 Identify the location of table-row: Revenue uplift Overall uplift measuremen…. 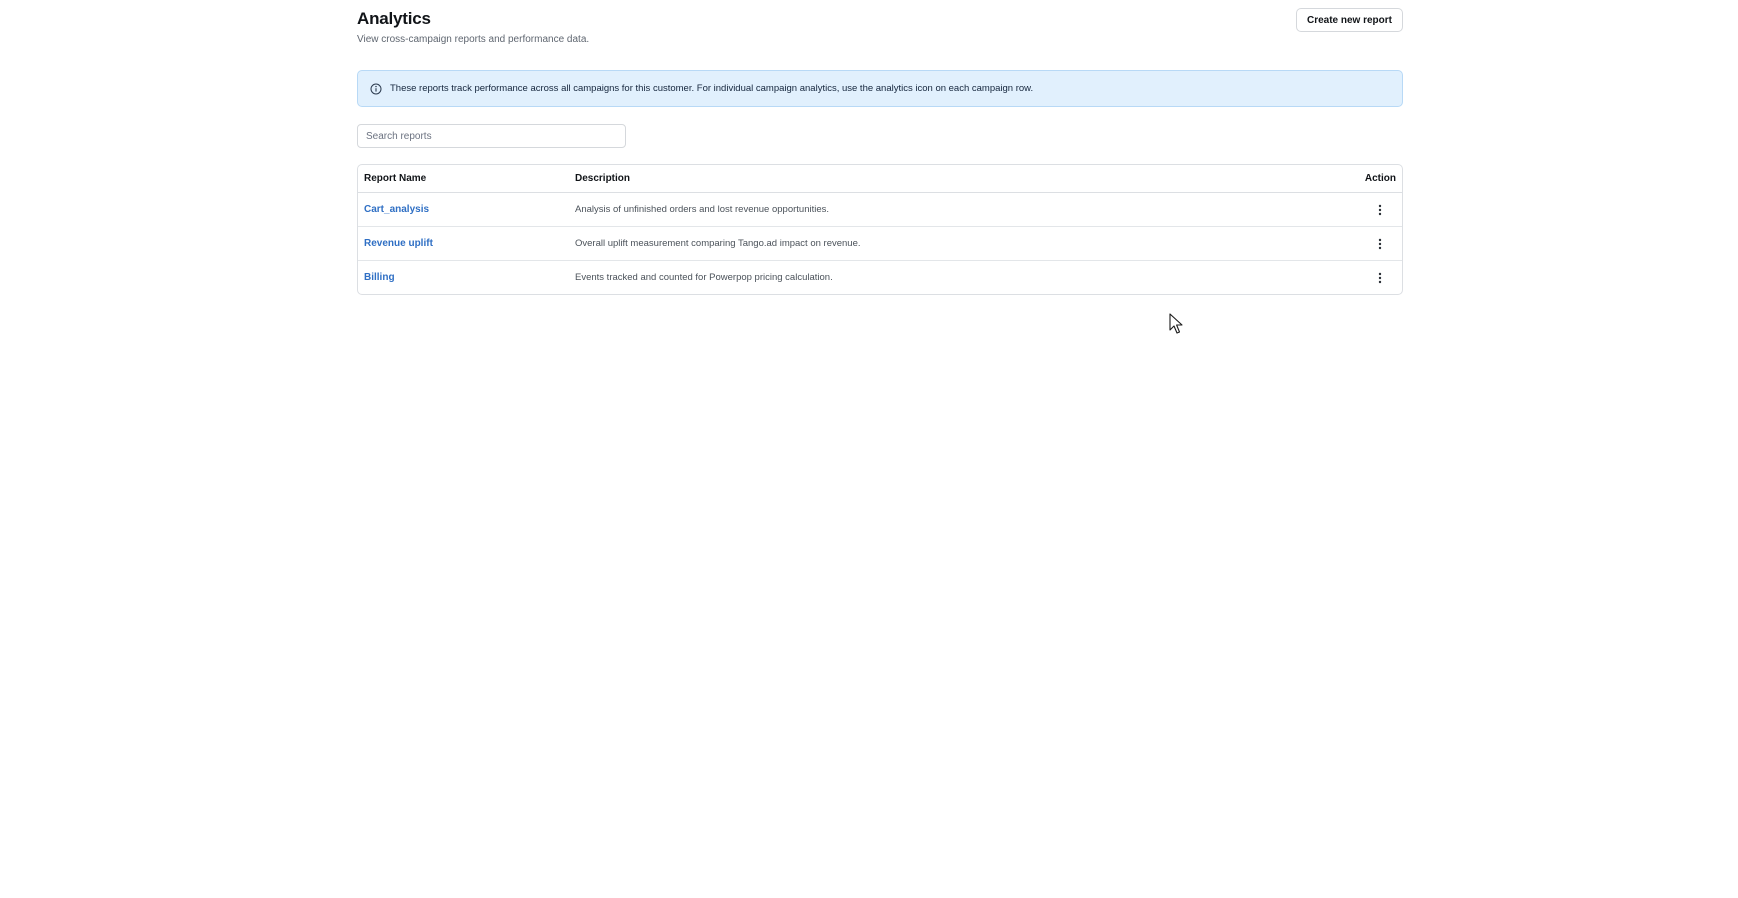
(880, 243).